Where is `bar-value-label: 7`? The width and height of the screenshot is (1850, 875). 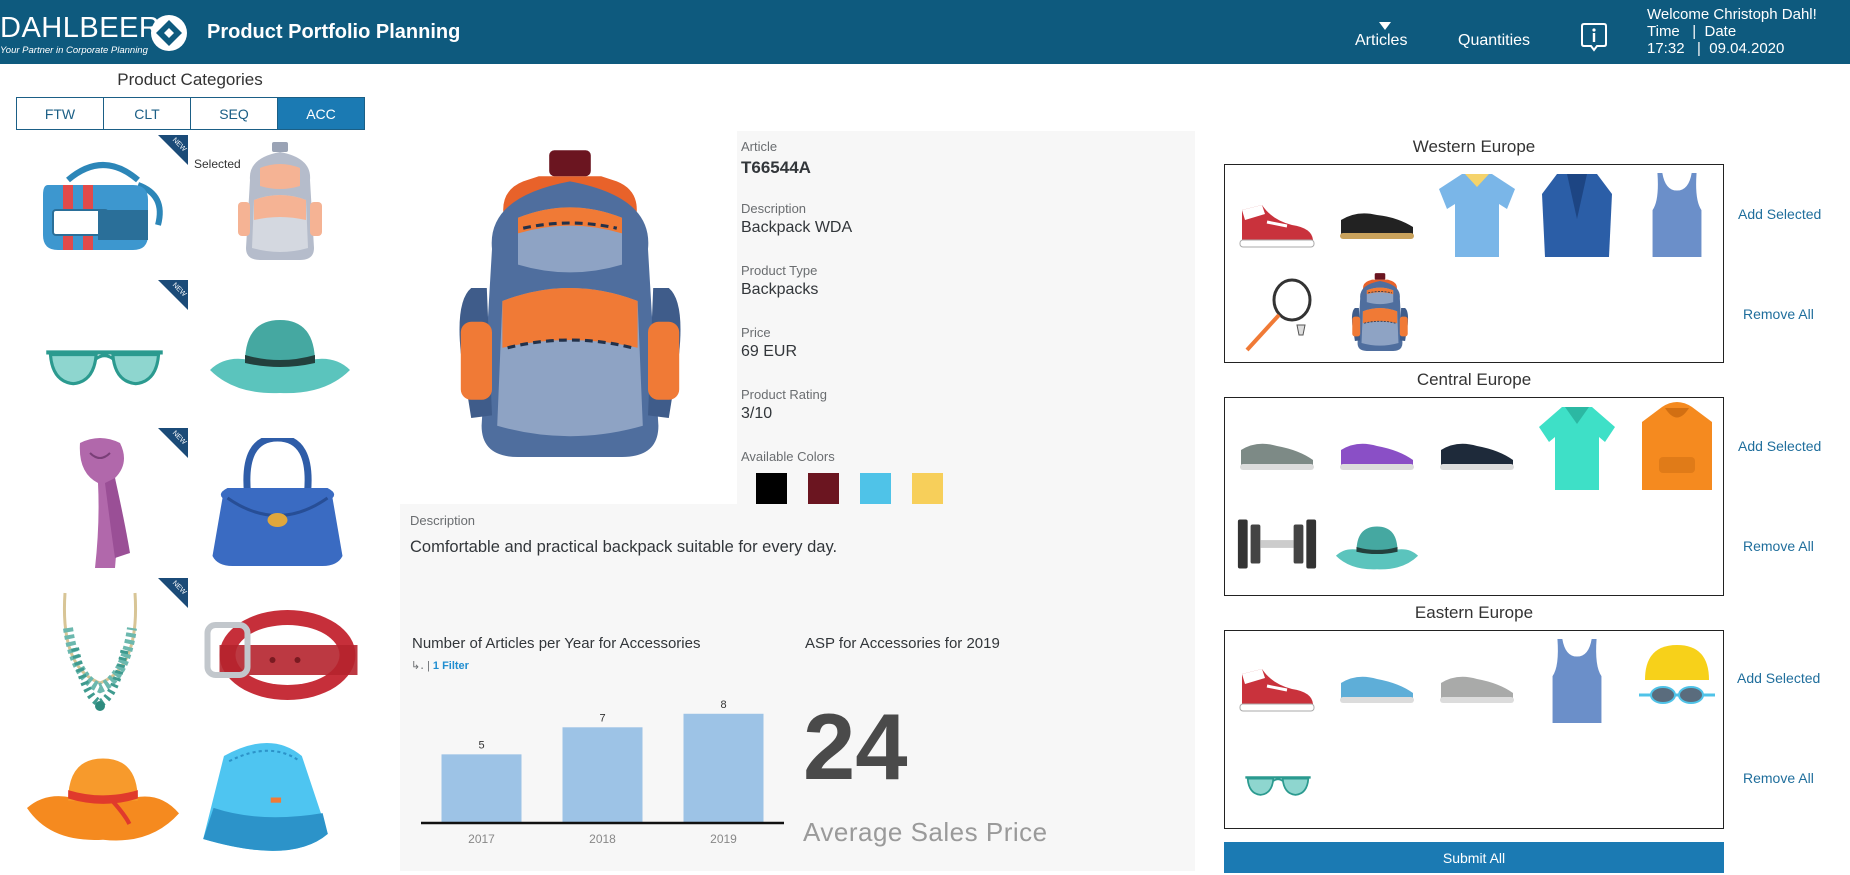
bar-value-label: 7 is located at coordinates (602, 718).